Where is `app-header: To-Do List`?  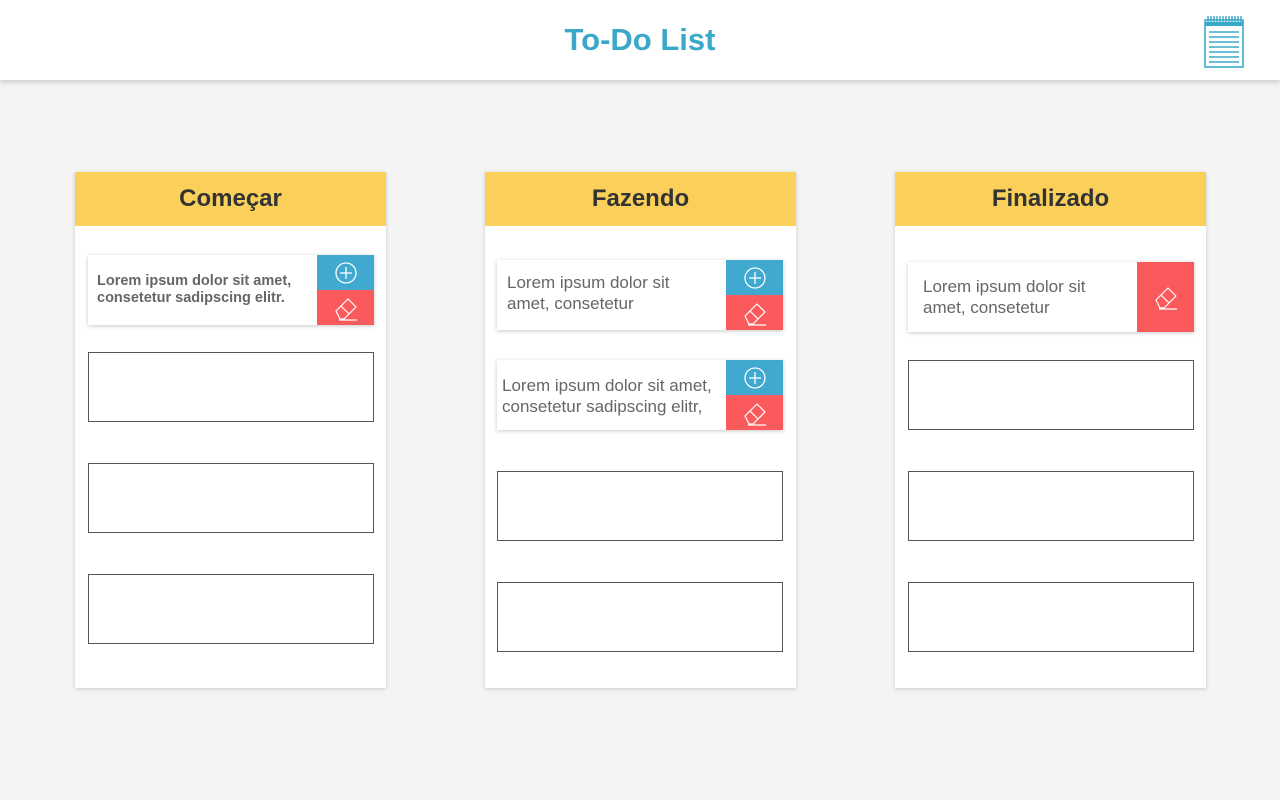 app-header: To-Do List is located at coordinates (640, 40).